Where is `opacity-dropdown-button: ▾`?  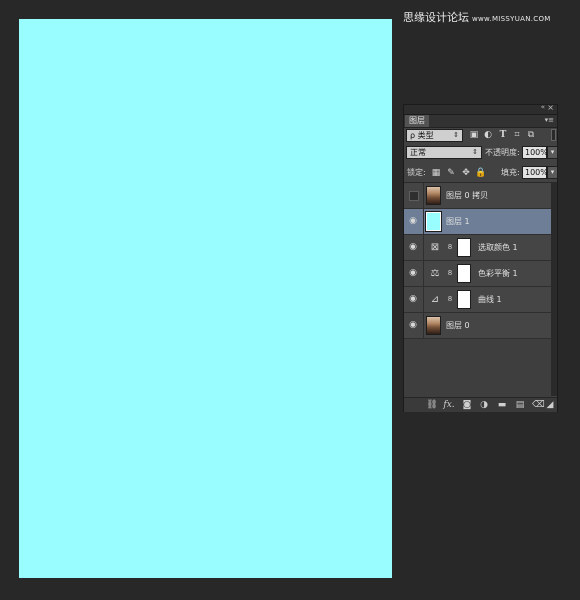
opacity-dropdown-button: ▾ is located at coordinates (552, 152).